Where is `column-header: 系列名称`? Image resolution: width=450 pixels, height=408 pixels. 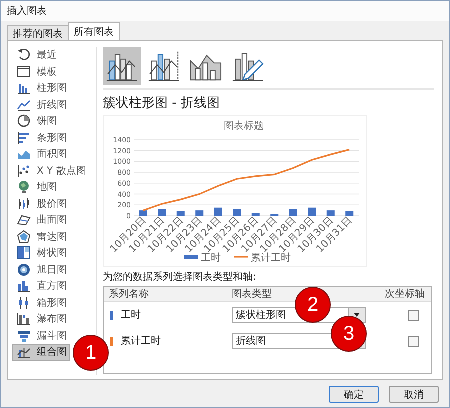 column-header: 系列名称 is located at coordinates (129, 294).